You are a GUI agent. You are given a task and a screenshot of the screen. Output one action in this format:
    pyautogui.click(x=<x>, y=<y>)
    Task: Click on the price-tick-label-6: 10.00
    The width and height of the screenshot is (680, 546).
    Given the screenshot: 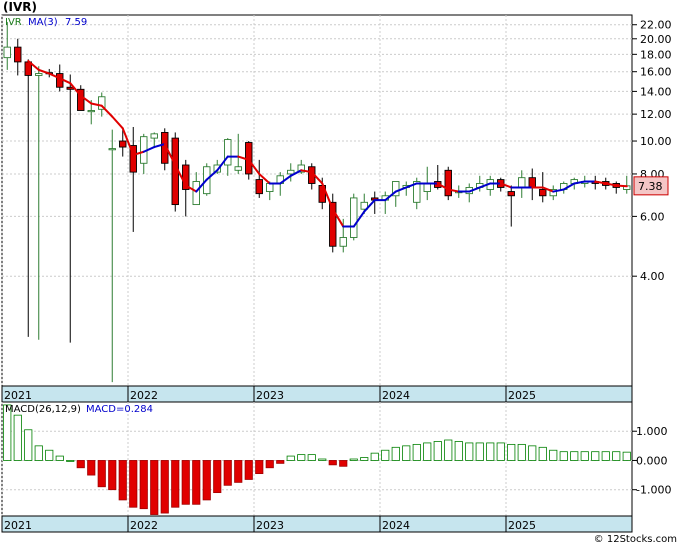 What is the action you would take?
    pyautogui.click(x=656, y=141)
    